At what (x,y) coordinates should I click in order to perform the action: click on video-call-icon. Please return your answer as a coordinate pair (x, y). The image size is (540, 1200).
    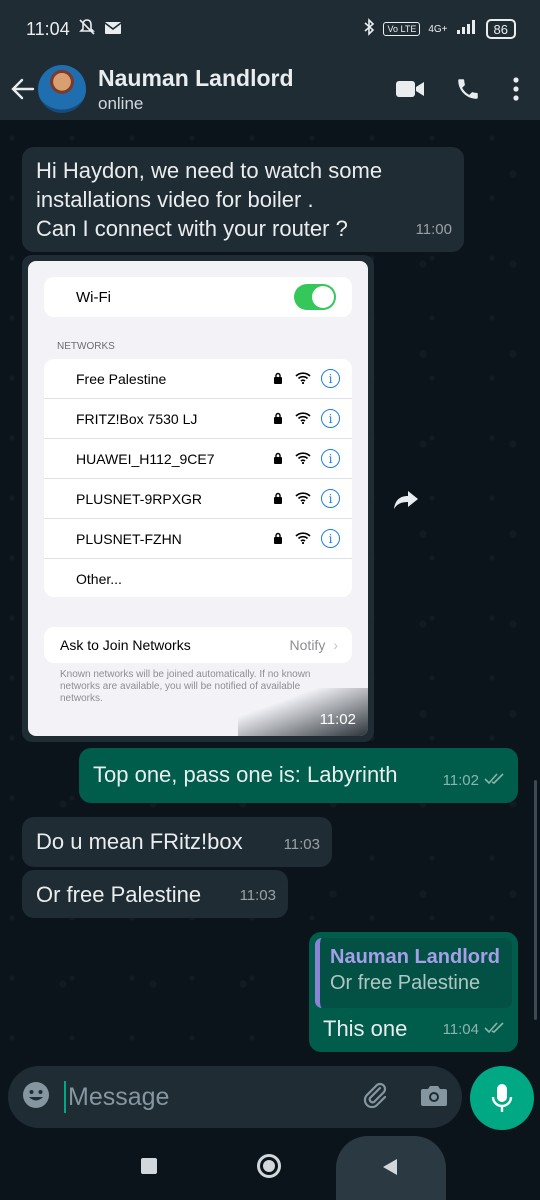
    Looking at the image, I should click on (410, 89).